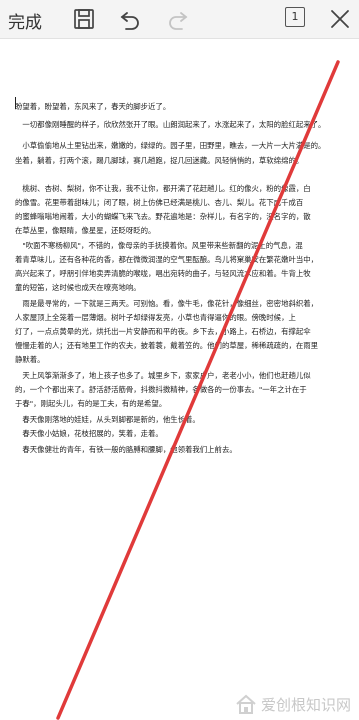 The image size is (359, 720). Describe the element at coordinates (163, 188) in the screenshot. I see `paragraph-line: 桃树、杏树、梨树，你不让我，我不让你，都开满了花赶趟儿。红的像火，粉的像霞，白` at that location.